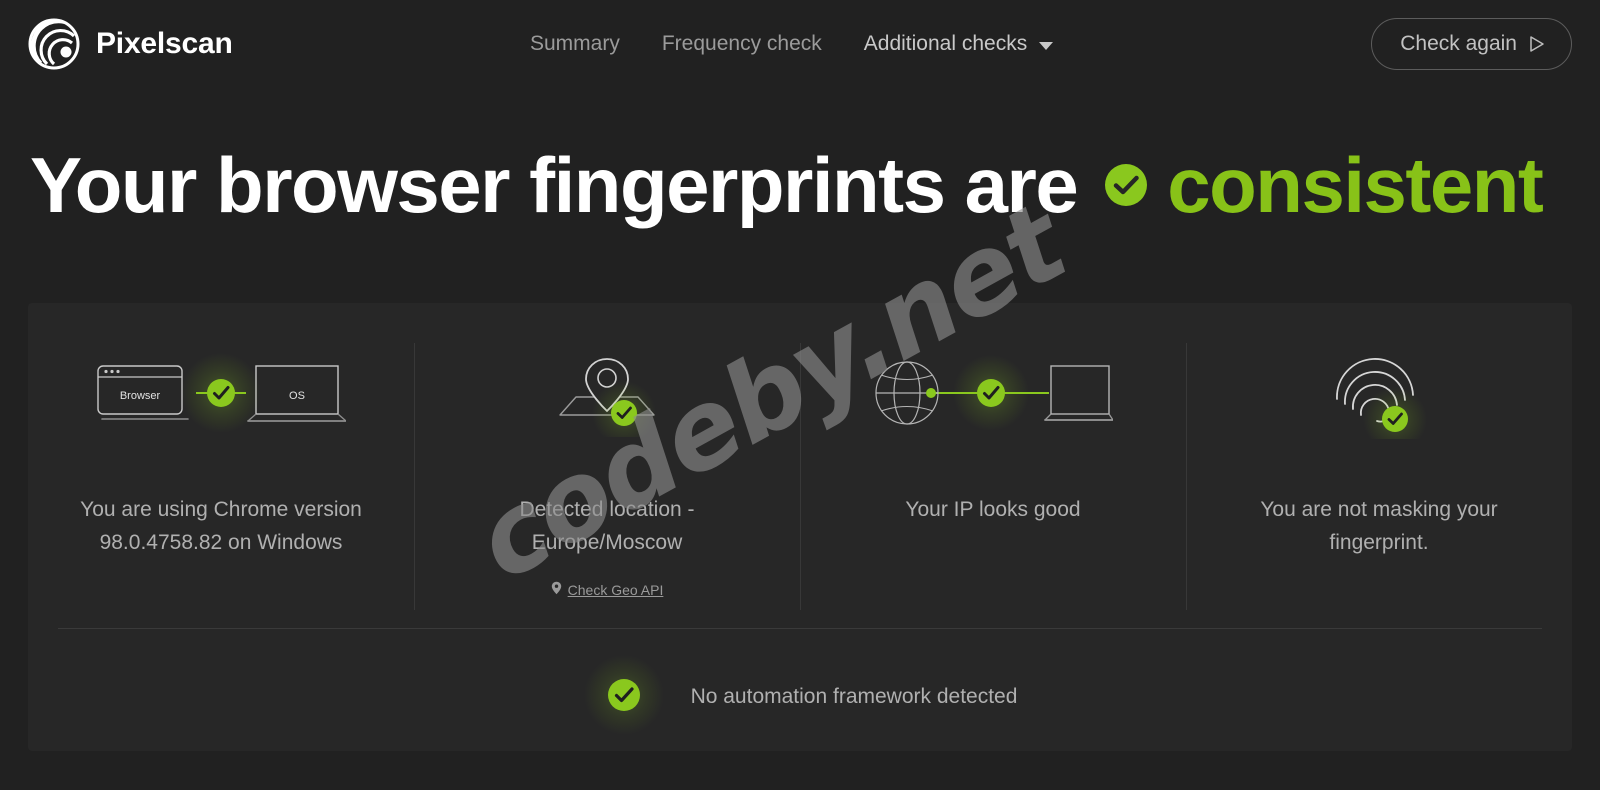 Image resolution: width=1600 pixels, height=790 pixels. I want to click on automation-check-circle-icon, so click(624, 697).